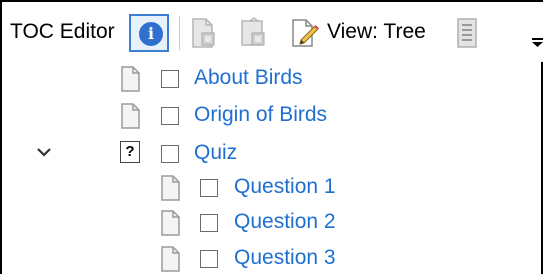  I want to click on tree-item: Question 2, so click(270, 224).